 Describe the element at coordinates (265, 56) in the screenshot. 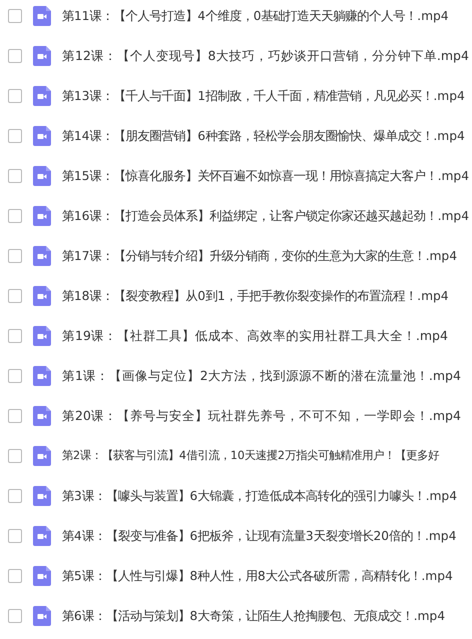

I see `file-name: 第12课：【个人变现号】8大技巧，巧妙谈开口营销，分分钟下单.mp4` at that location.